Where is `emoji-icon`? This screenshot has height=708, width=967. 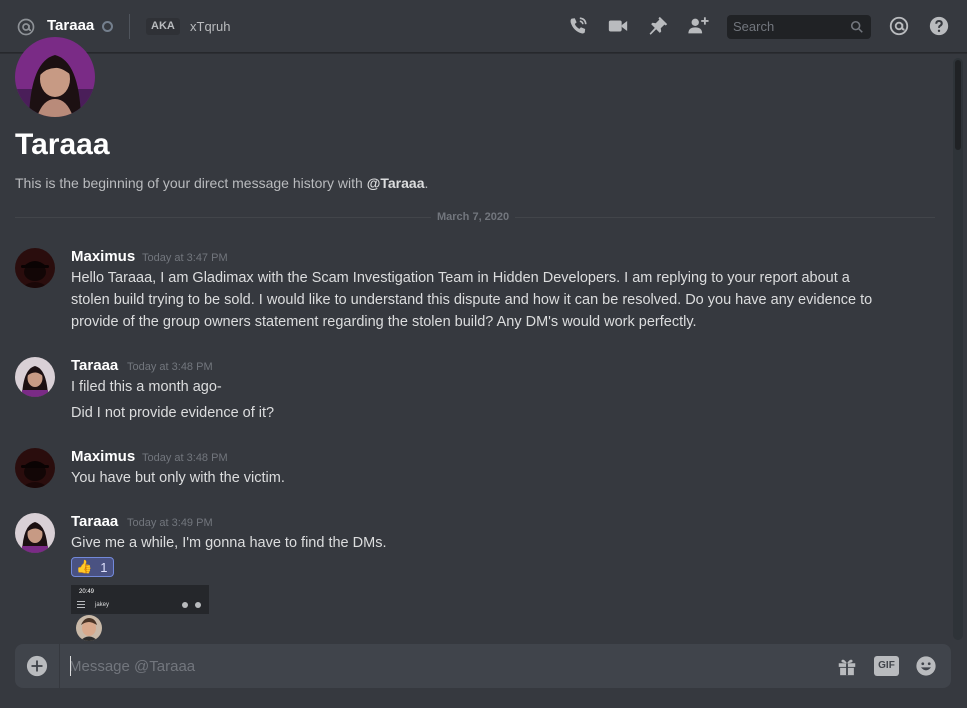
emoji-icon is located at coordinates (926, 666).